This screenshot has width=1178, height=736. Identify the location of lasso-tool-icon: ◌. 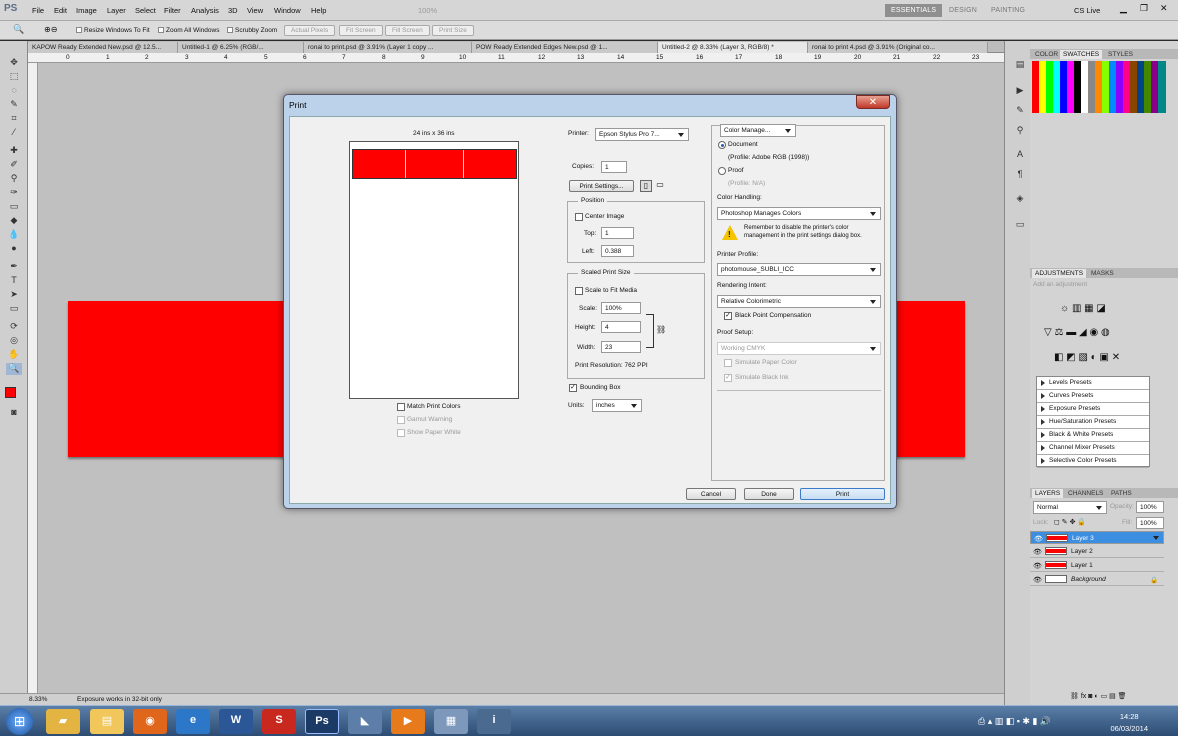
(14, 91).